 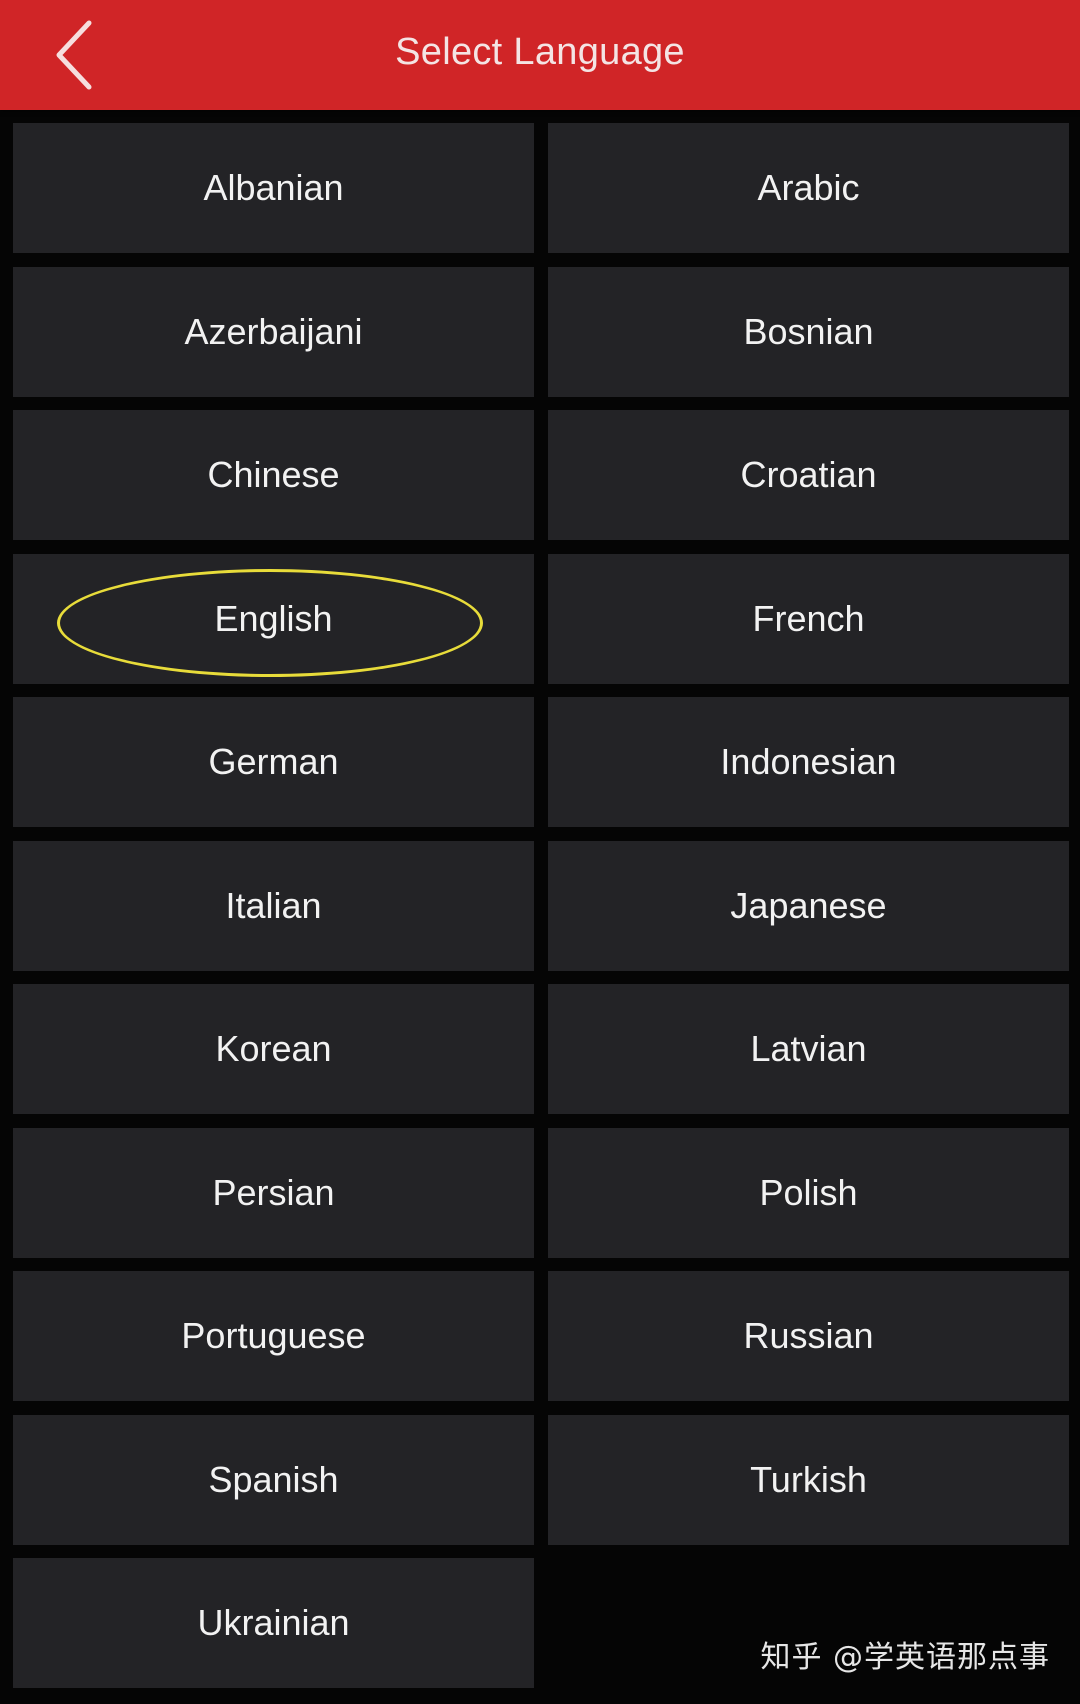 I want to click on watermark-text: 知乎 @学英语那点事, so click(x=905, y=1657).